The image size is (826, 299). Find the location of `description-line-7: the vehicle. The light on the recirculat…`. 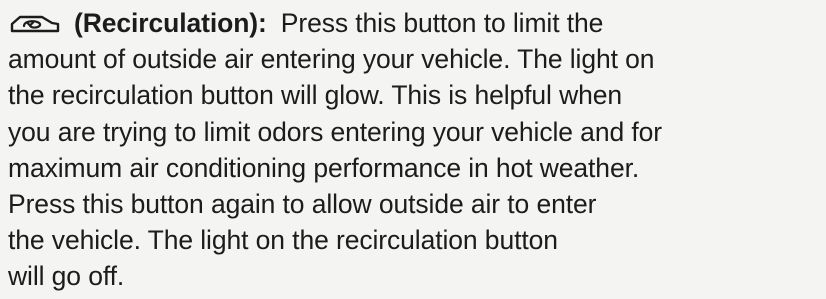

description-line-7: the vehicle. The light on the recirculat… is located at coordinates (283, 240).